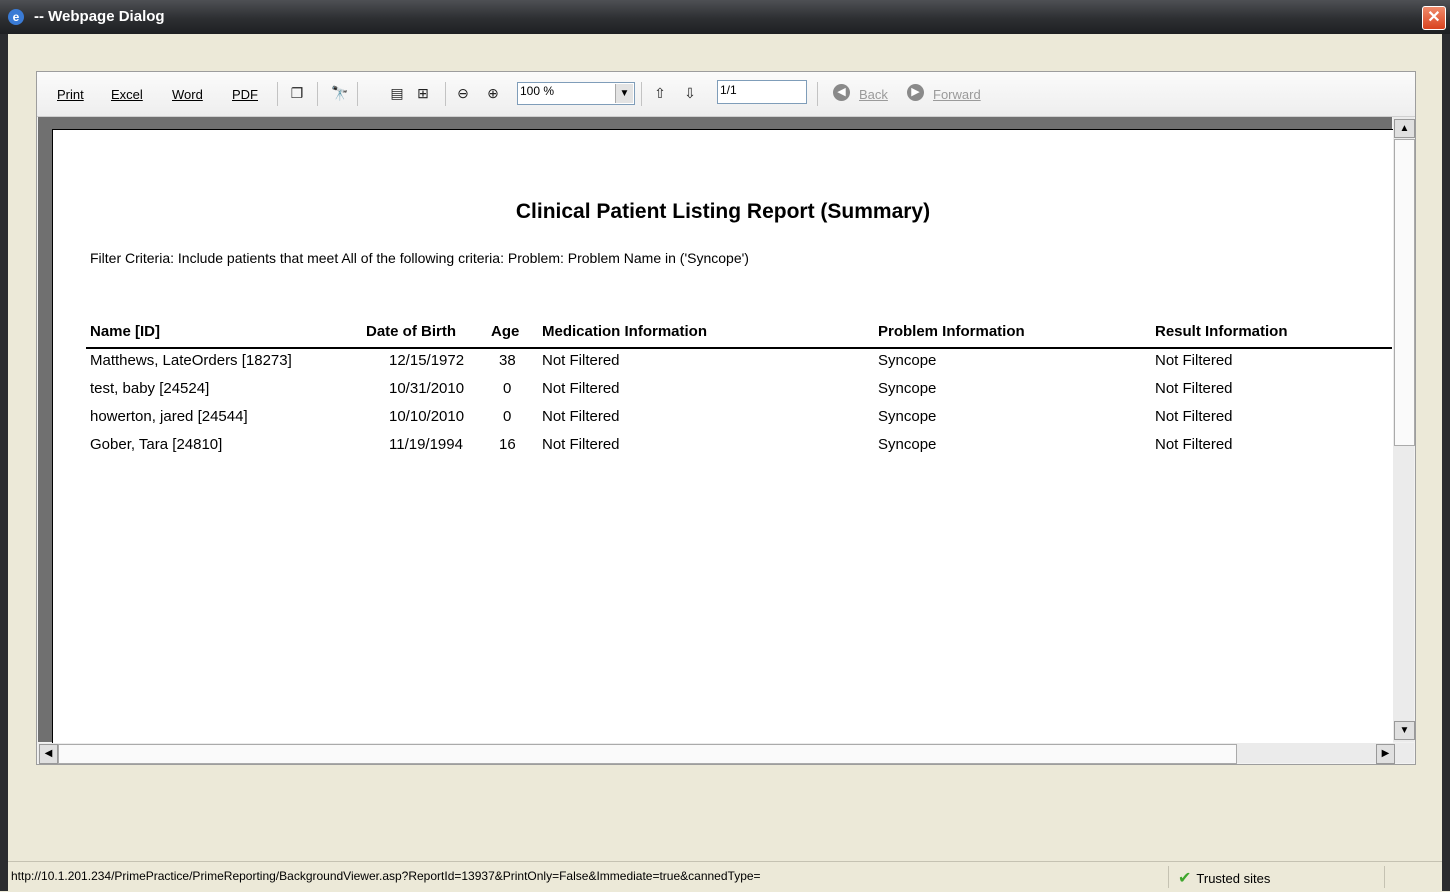  What do you see at coordinates (339, 93) in the screenshot?
I see `binoculars-icon: 🔭` at bounding box center [339, 93].